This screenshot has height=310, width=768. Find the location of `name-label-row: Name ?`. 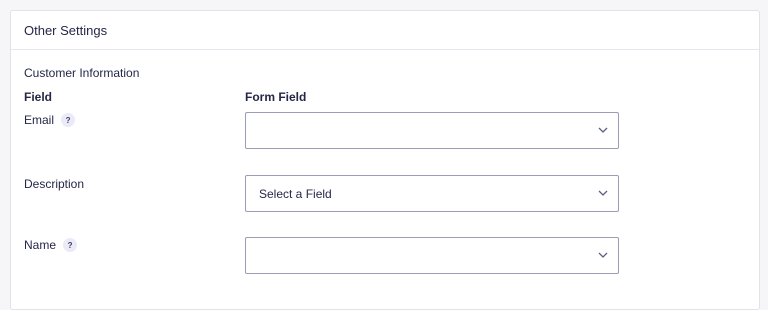

name-label-row: Name ? is located at coordinates (51, 245).